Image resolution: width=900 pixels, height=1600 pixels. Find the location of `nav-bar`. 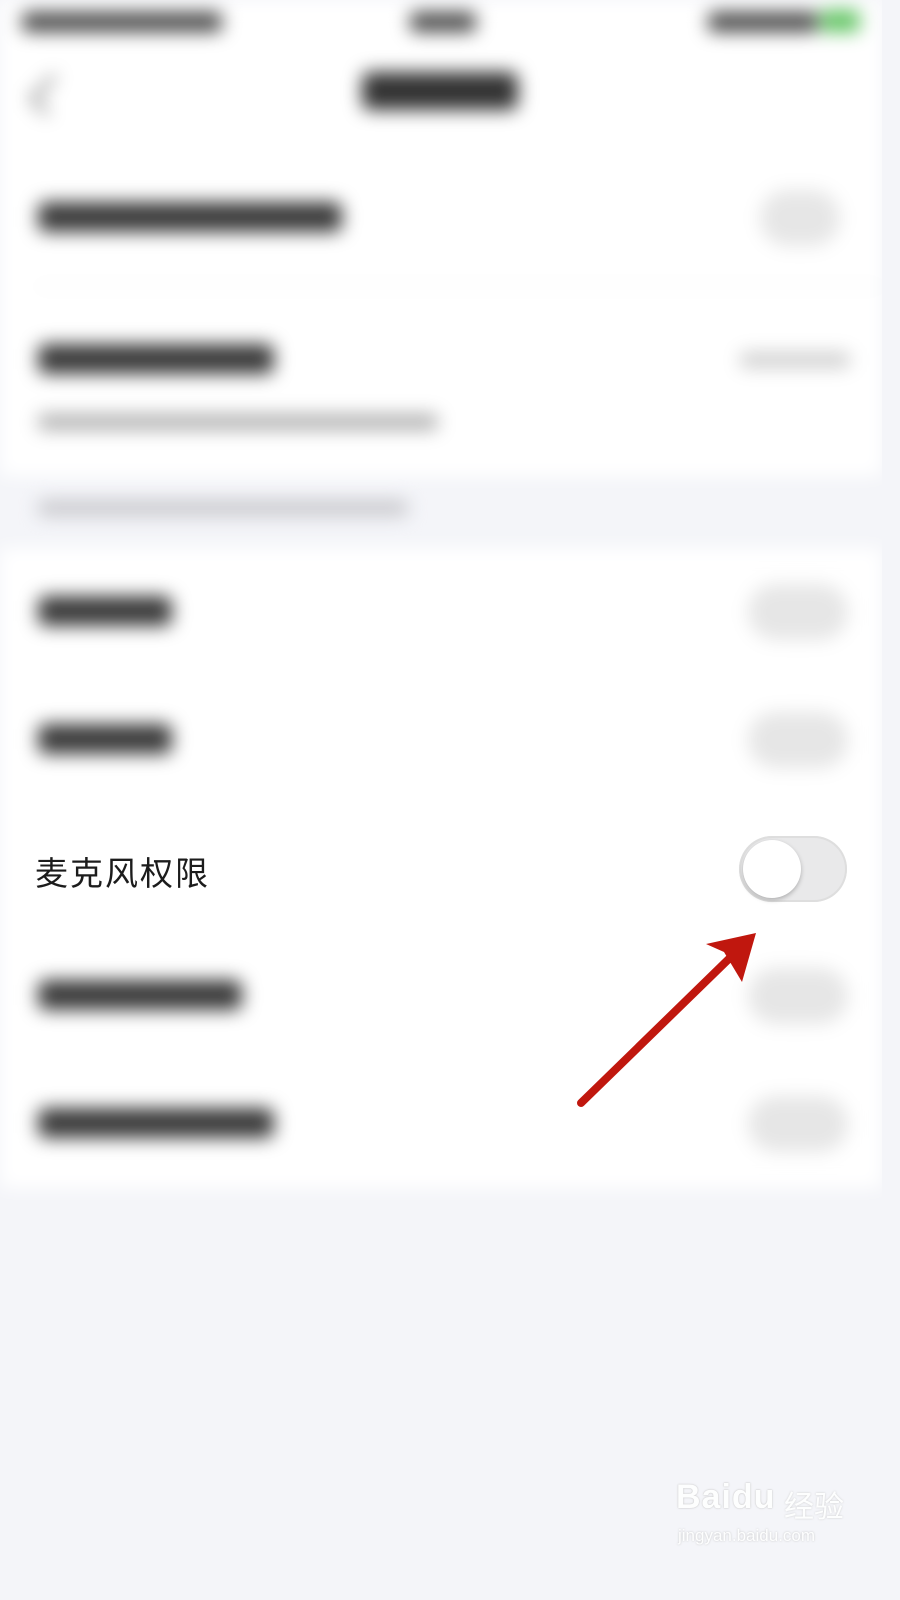

nav-bar is located at coordinates (441, 98).